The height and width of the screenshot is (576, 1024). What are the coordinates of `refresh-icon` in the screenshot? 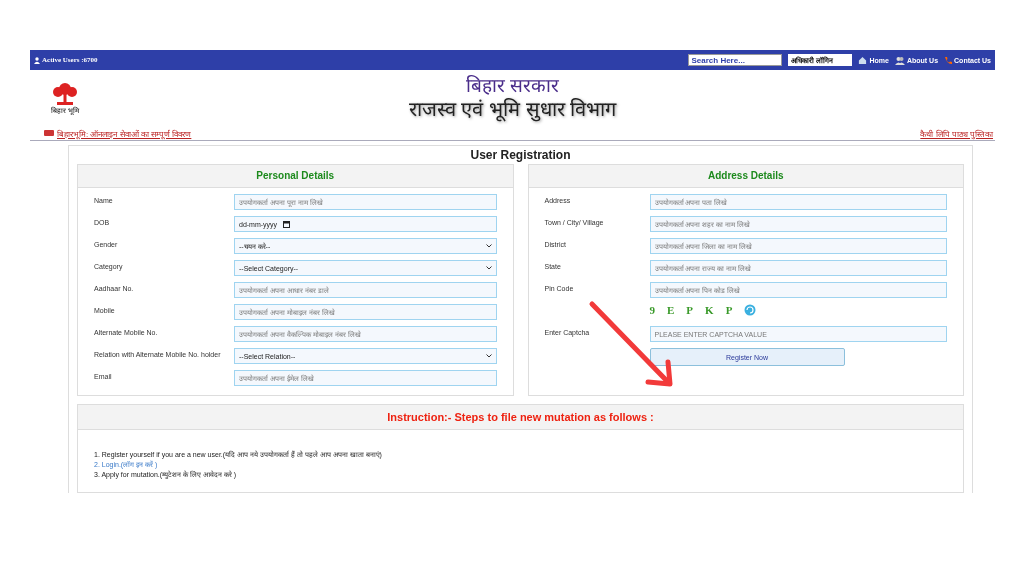 It's located at (750, 310).